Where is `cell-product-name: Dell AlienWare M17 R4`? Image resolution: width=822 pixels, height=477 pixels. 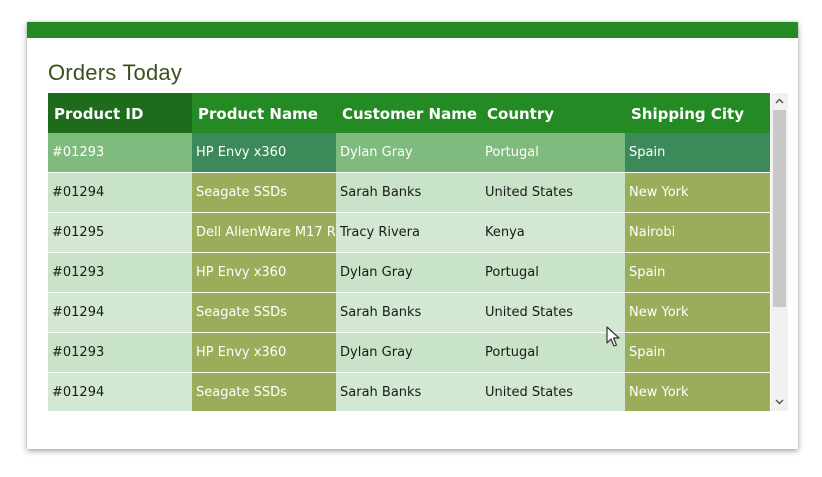 cell-product-name: Dell AlienWare M17 R4 is located at coordinates (264, 232).